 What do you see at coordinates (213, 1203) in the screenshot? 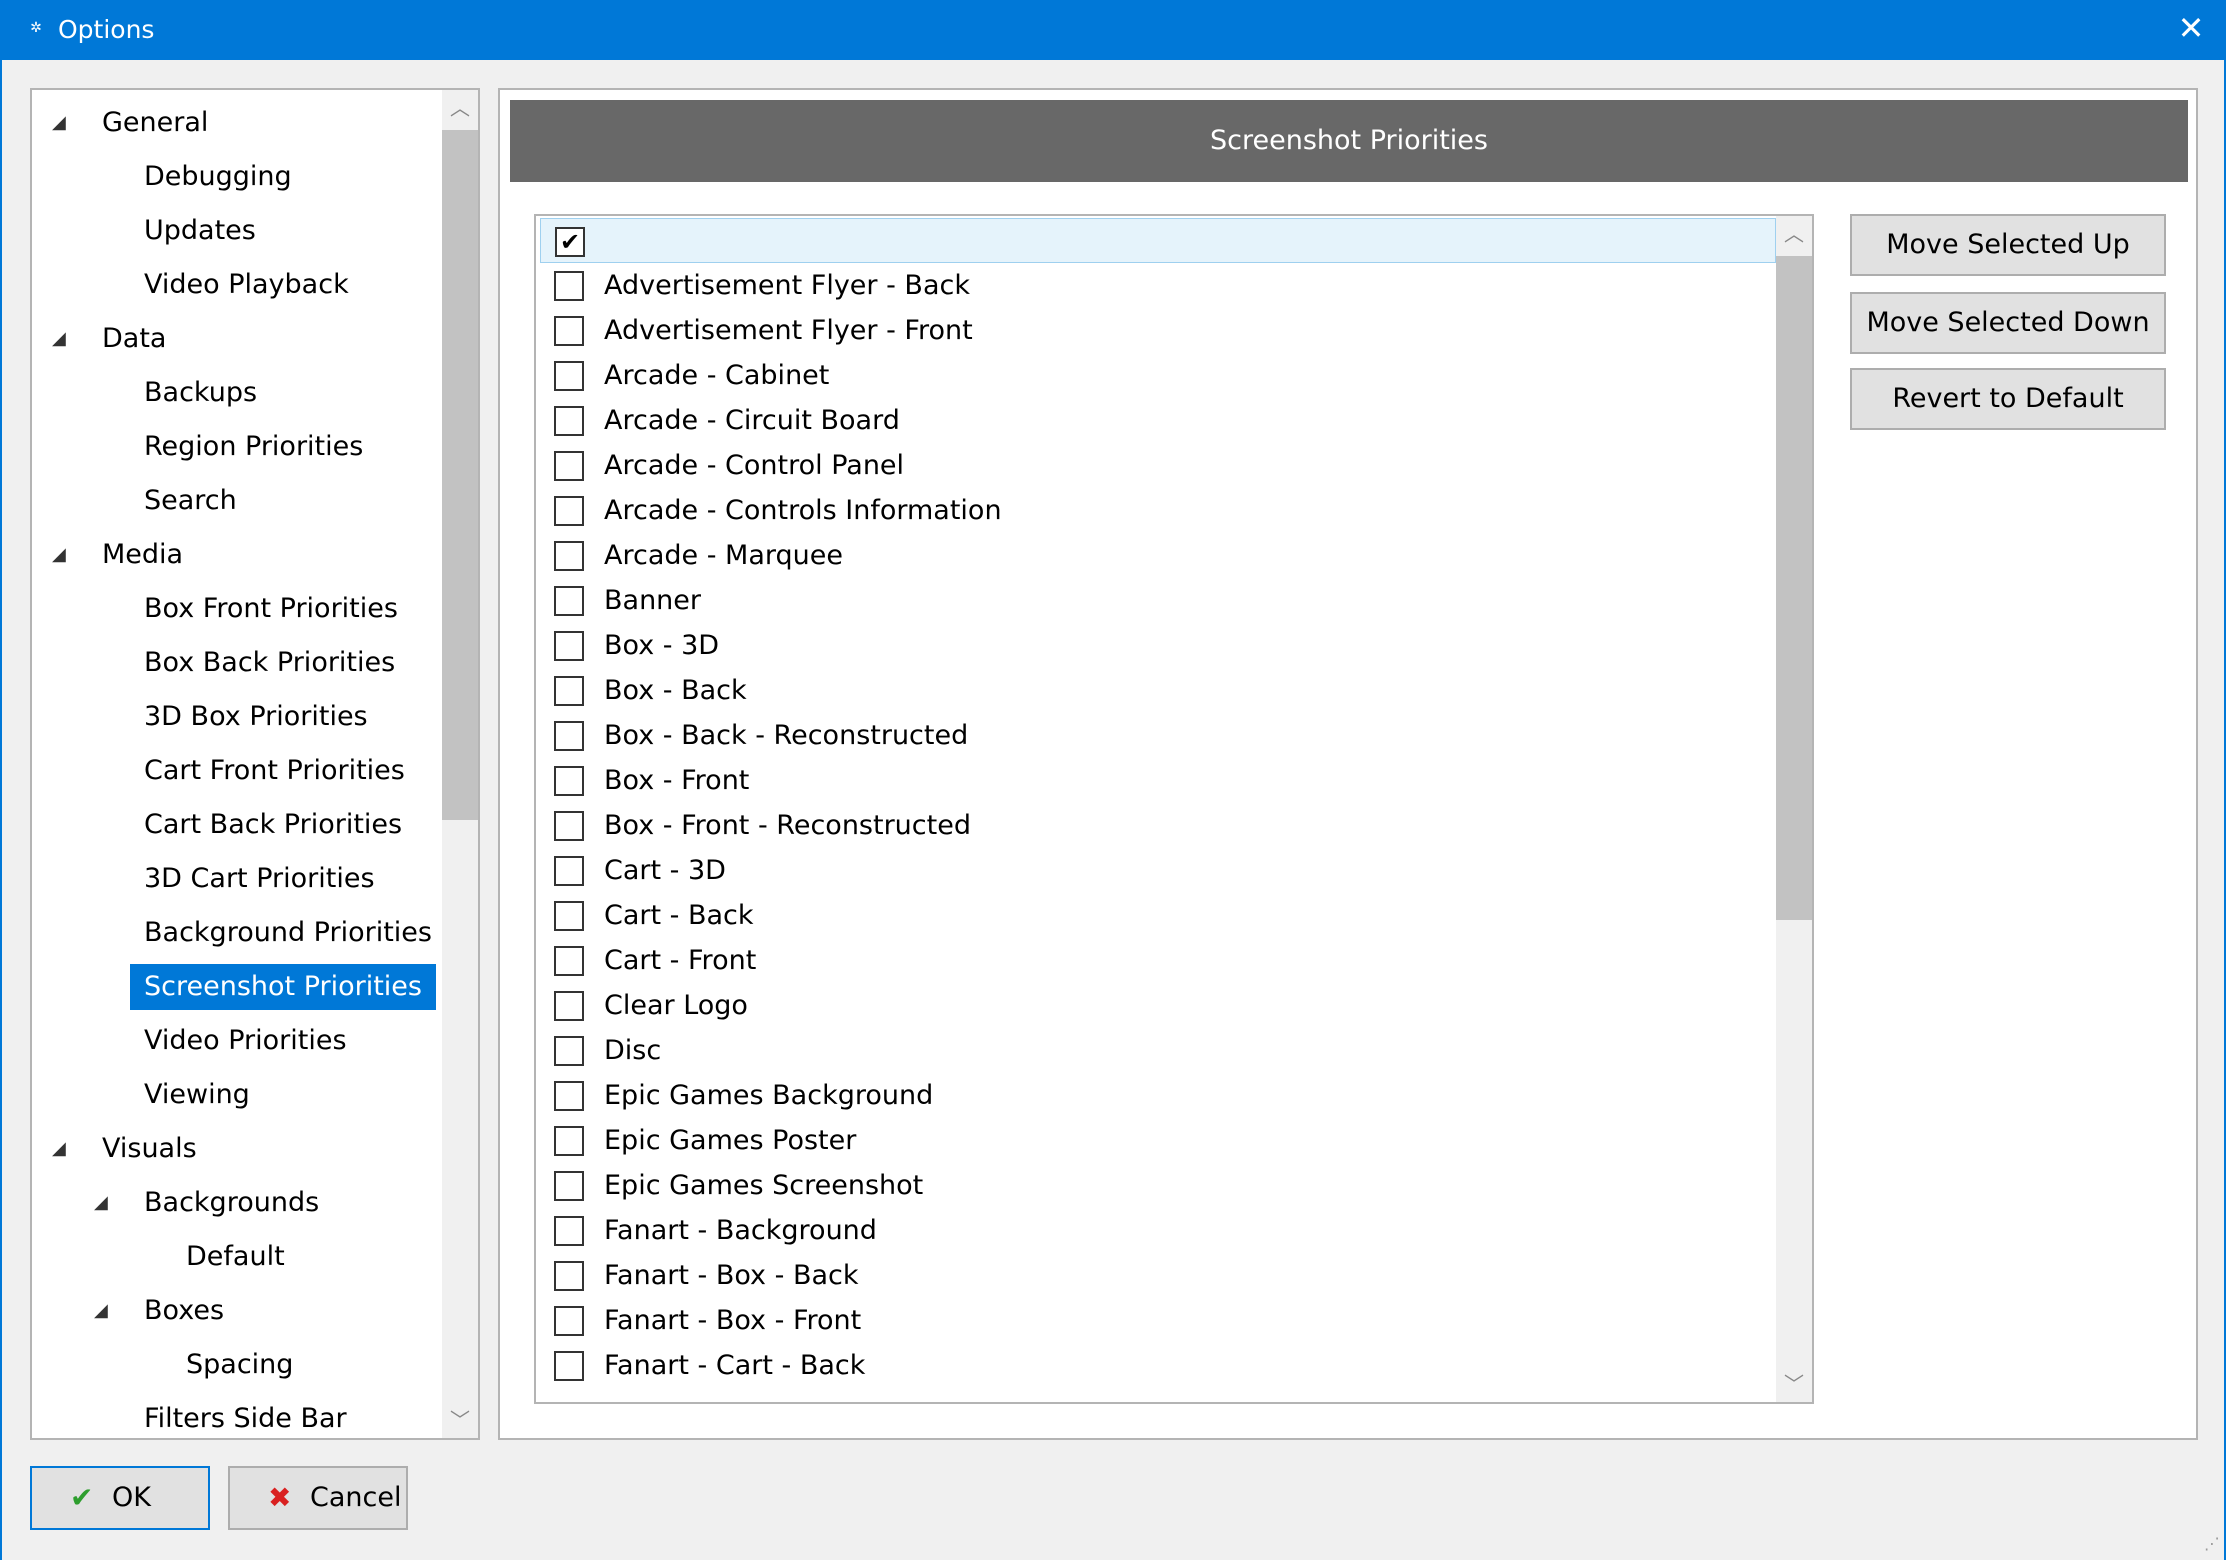
I see `tree-item: ◢ Backgrounds` at bounding box center [213, 1203].